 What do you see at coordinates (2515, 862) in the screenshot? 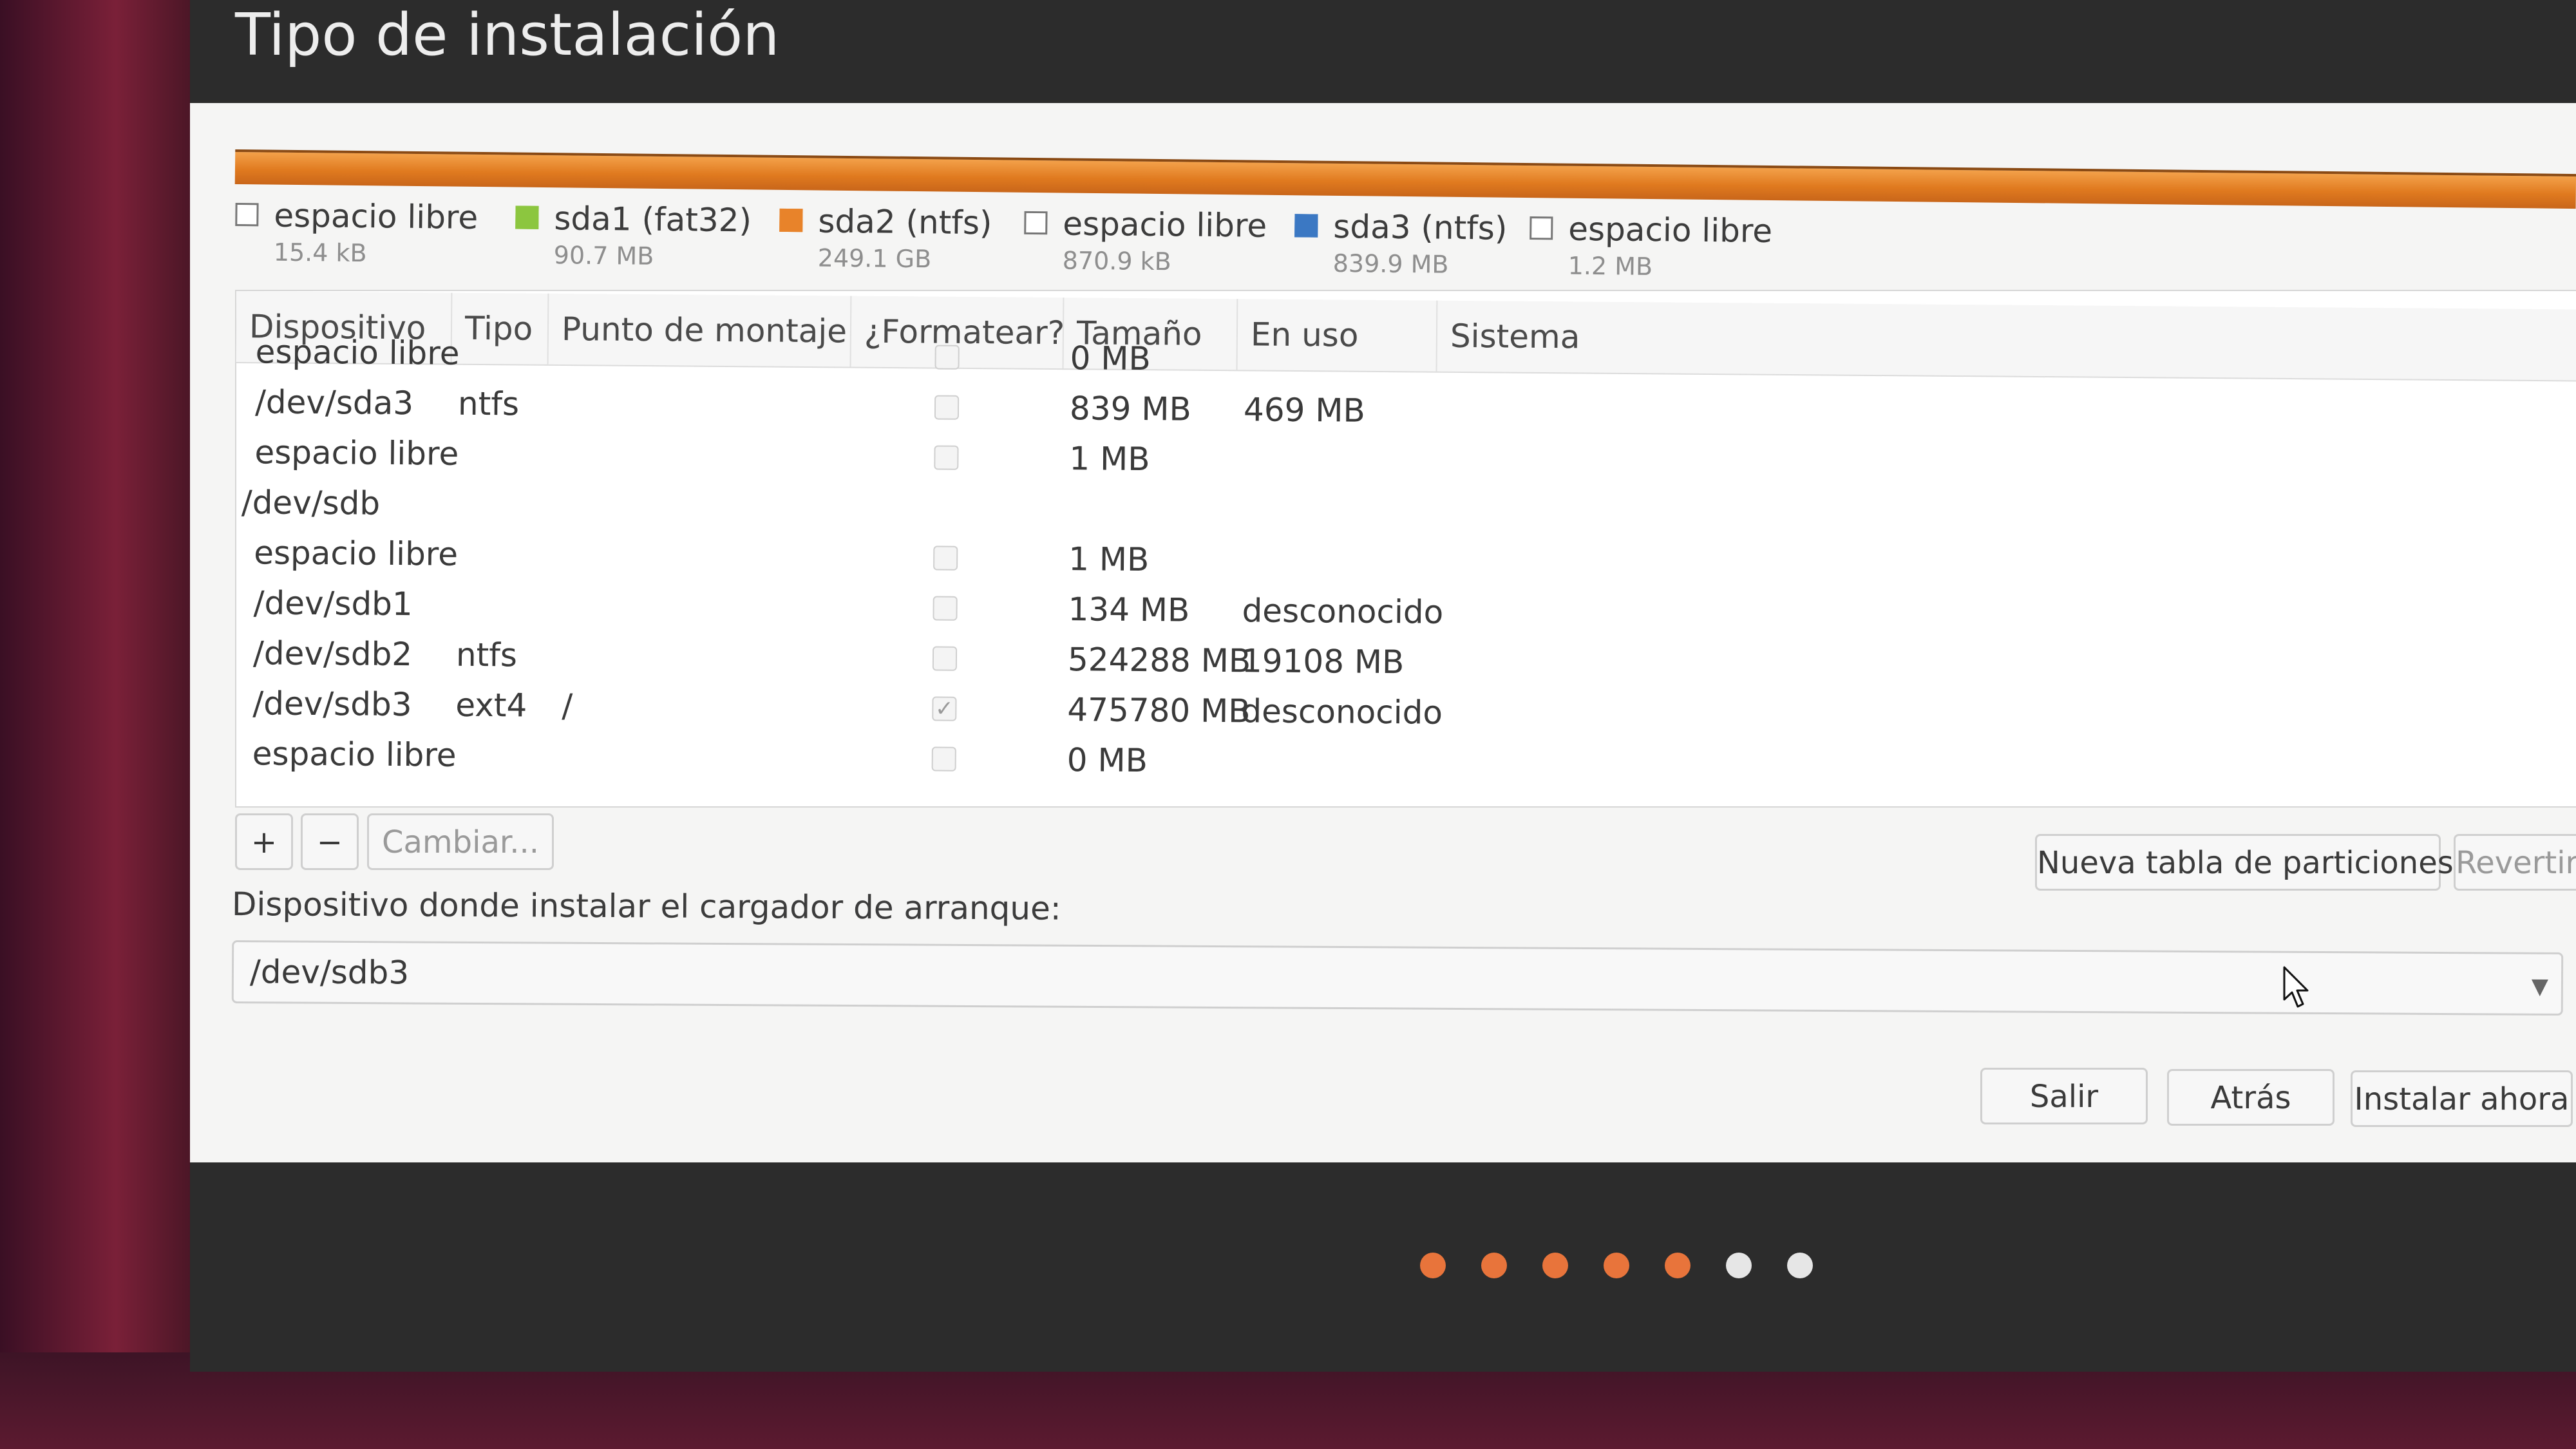
I see `revert-button: Revertir` at bounding box center [2515, 862].